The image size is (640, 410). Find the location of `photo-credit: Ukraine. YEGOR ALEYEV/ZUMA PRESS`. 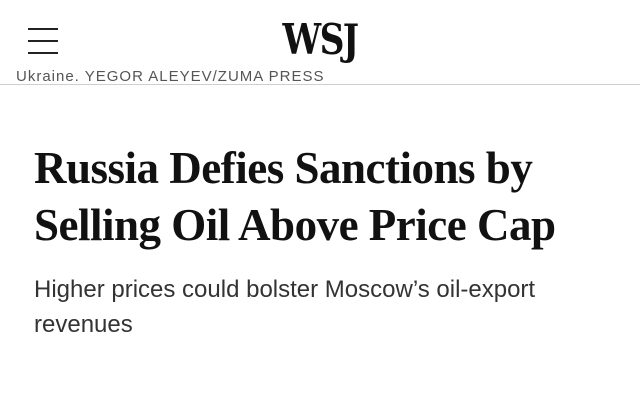

photo-credit: Ukraine. YEGOR ALEYEV/ZUMA PRESS is located at coordinates (170, 77).